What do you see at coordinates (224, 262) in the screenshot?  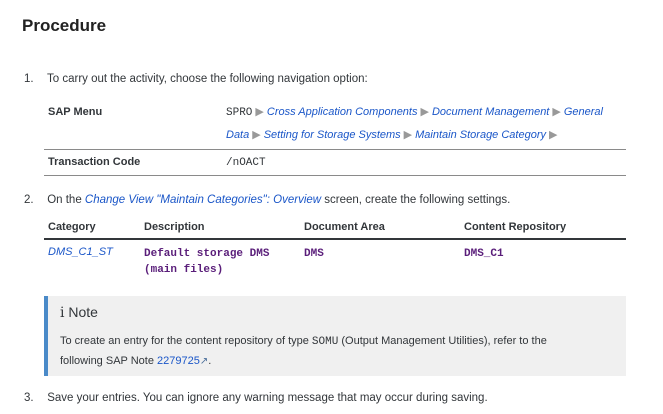 I see `description-cell: Default storage DMS (main files)` at bounding box center [224, 262].